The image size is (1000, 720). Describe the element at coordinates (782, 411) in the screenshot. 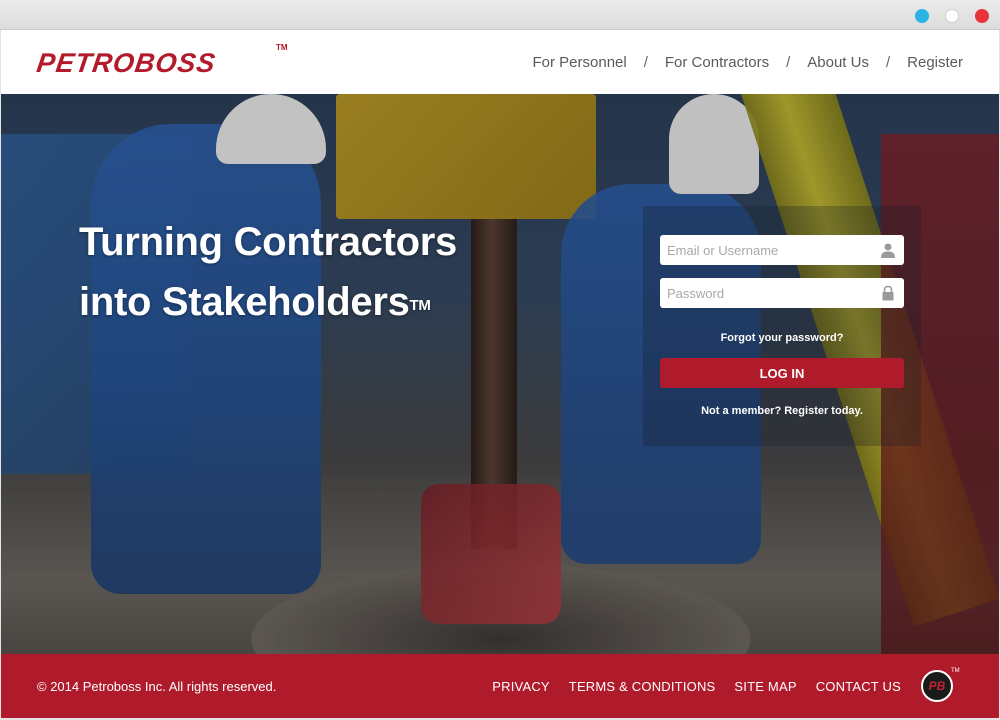

I see `register-today-link: Not a member? Register today.` at that location.